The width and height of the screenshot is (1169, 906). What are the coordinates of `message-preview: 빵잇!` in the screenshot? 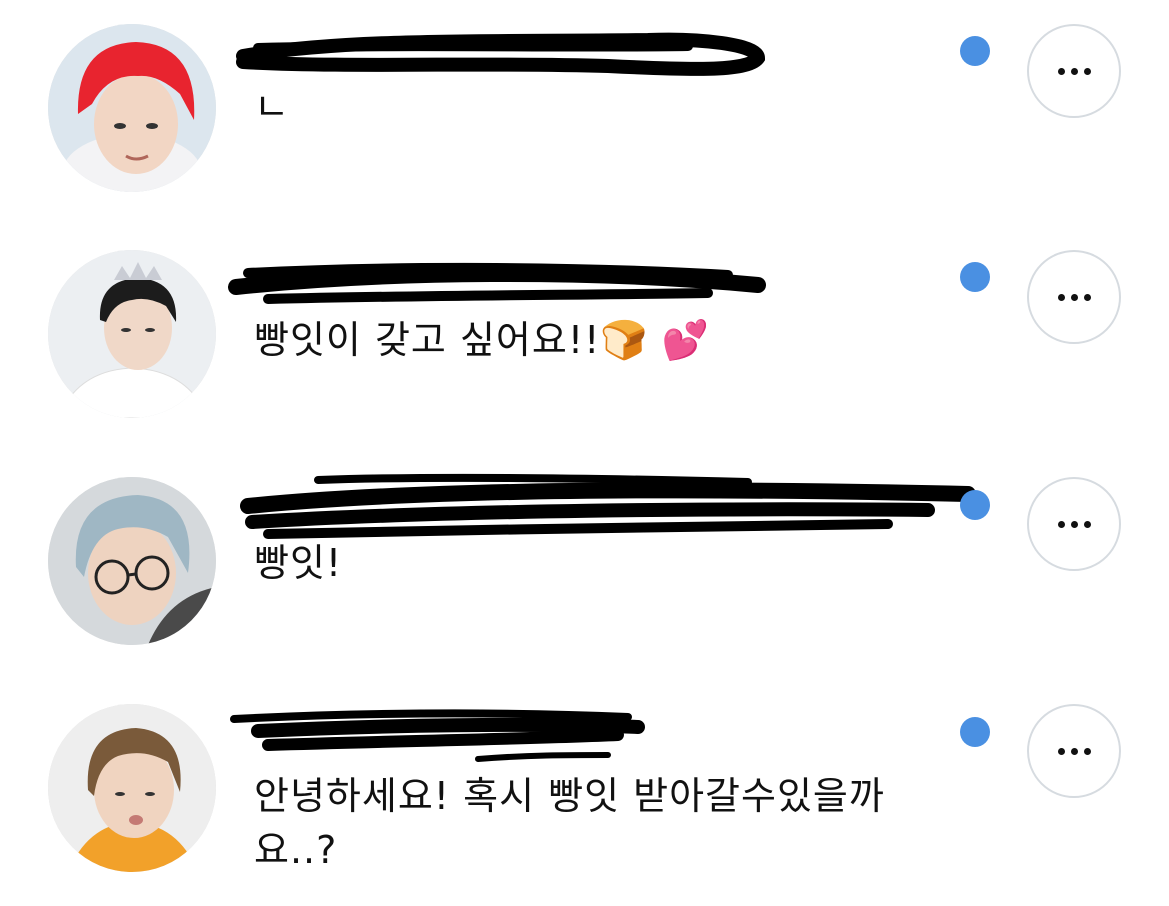 It's located at (298, 563).